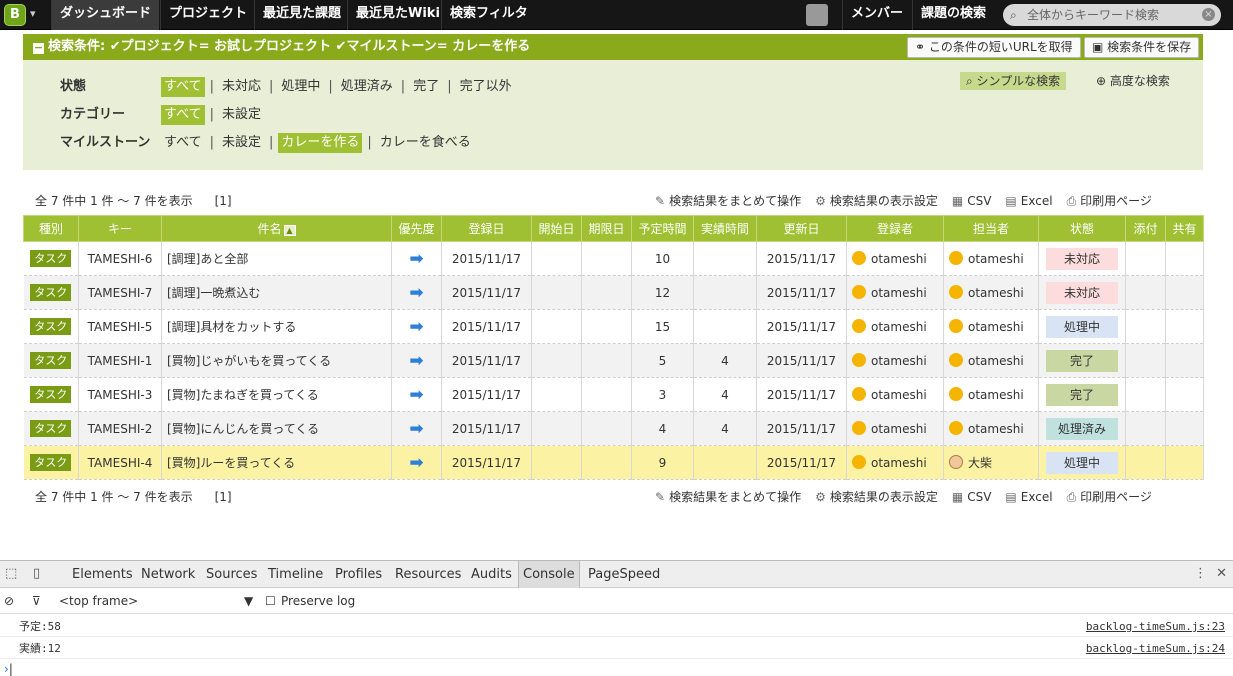 The width and height of the screenshot is (1233, 676). What do you see at coordinates (486, 87) in the screenshot?
I see `filter-option: 完了以外` at bounding box center [486, 87].